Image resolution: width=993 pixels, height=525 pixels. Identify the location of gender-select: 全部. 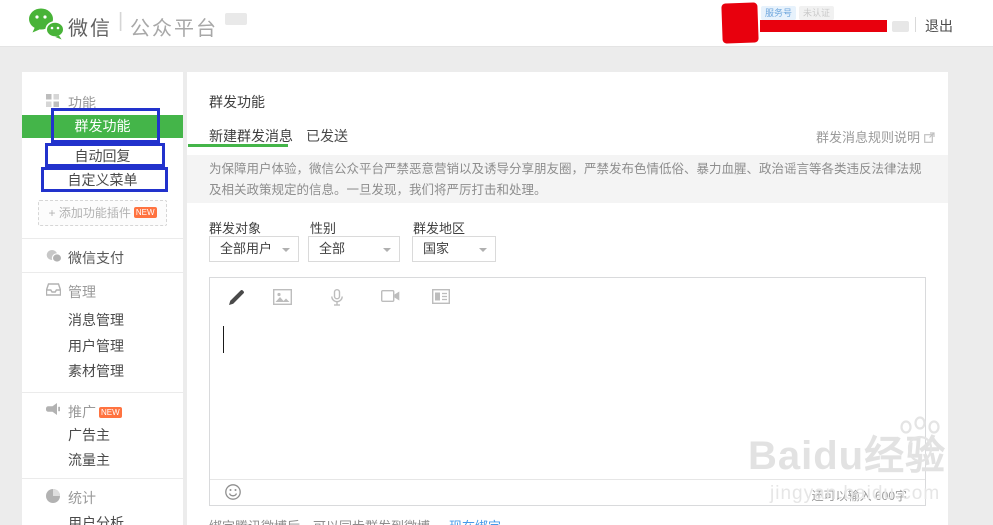
(354, 249).